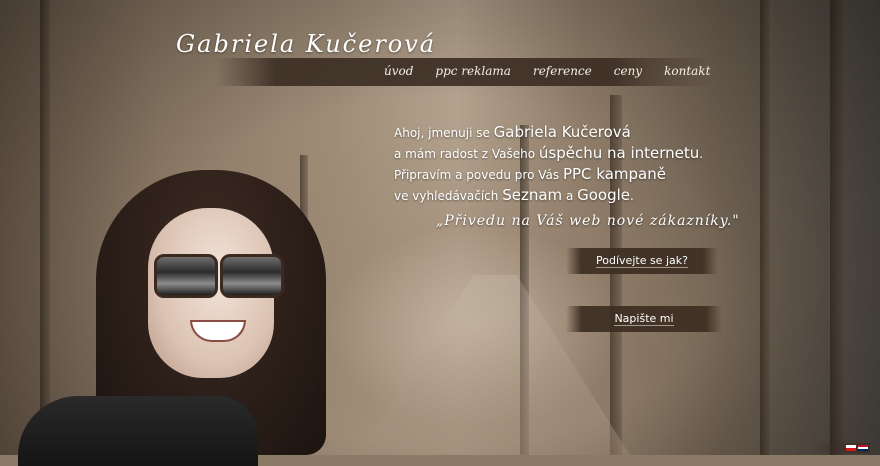  I want to click on intro-text-part: ve vyhledávačích, so click(448, 196).